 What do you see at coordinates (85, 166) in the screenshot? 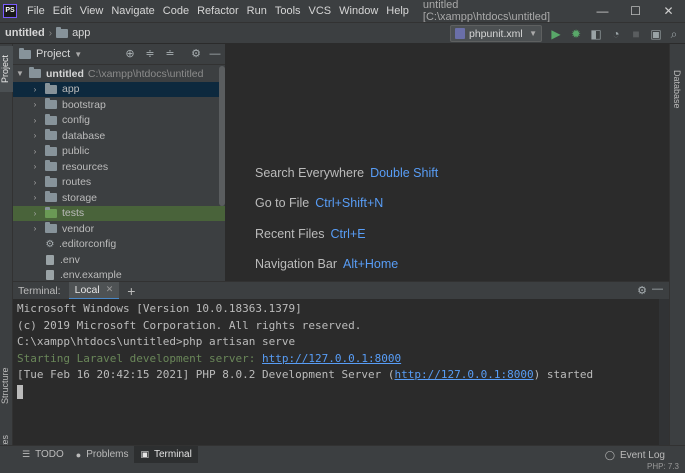
I see `tree-item-label: resources` at bounding box center [85, 166].